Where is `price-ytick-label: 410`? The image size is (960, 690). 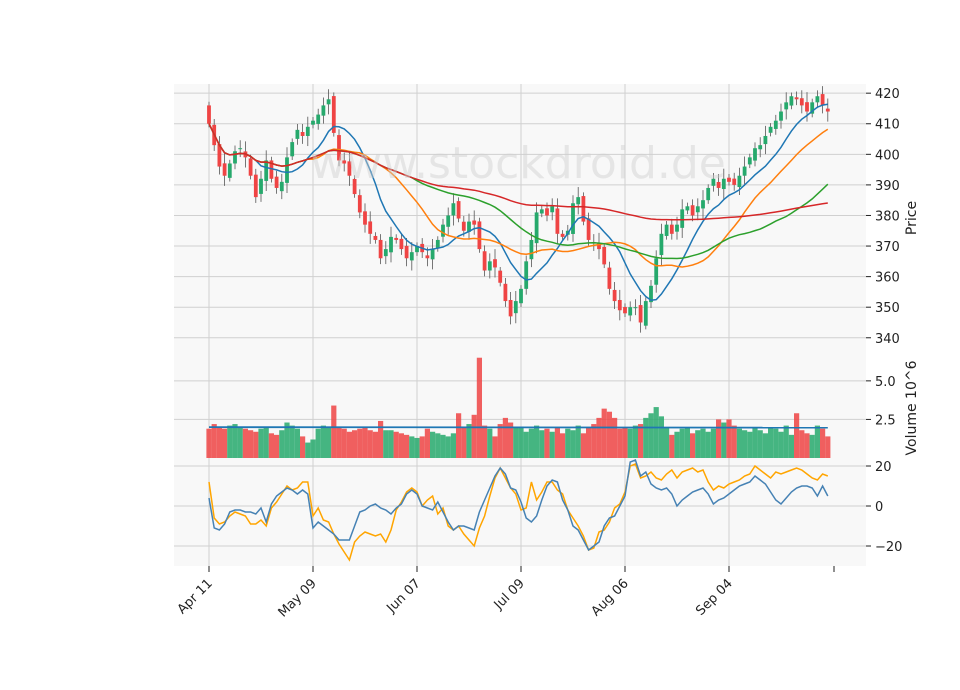
price-ytick-label: 410 is located at coordinates (887, 125).